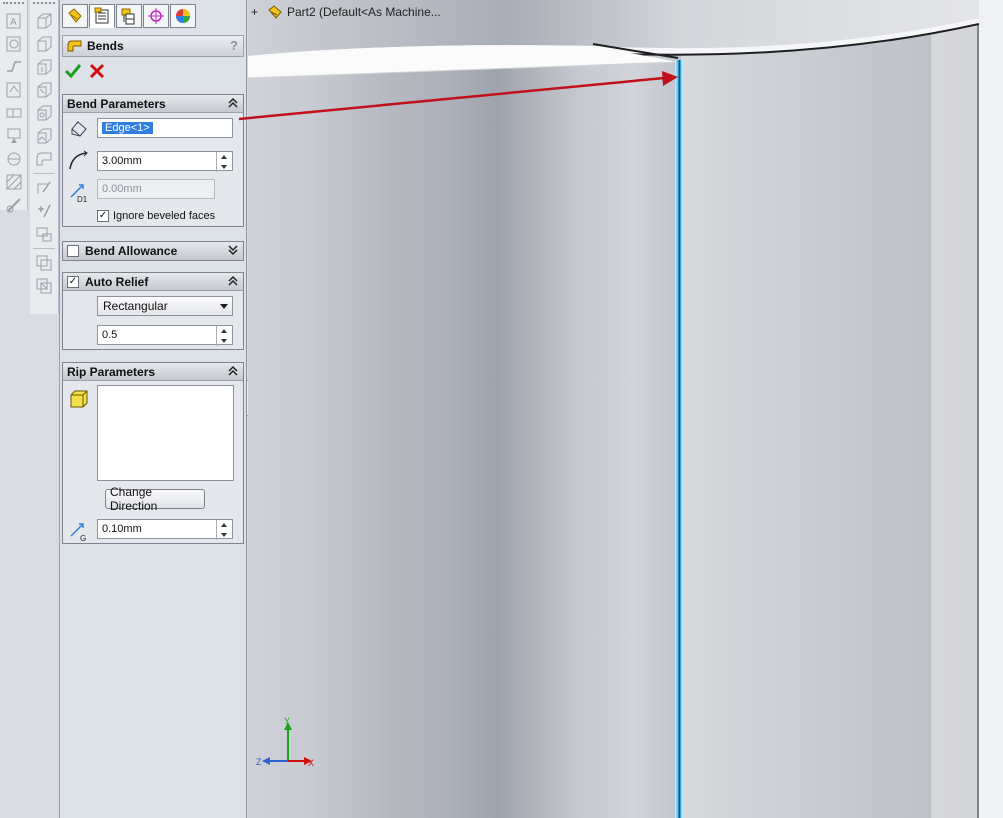 This screenshot has width=1003, height=818. Describe the element at coordinates (44, 188) in the screenshot. I see `sketched-bend-icon` at that location.